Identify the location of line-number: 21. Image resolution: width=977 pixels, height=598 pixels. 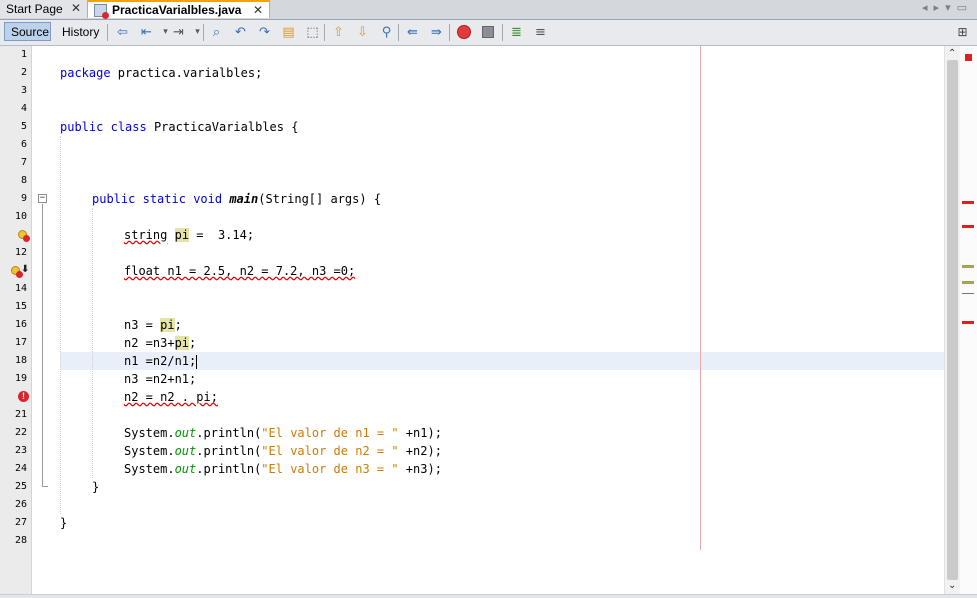
(20, 414).